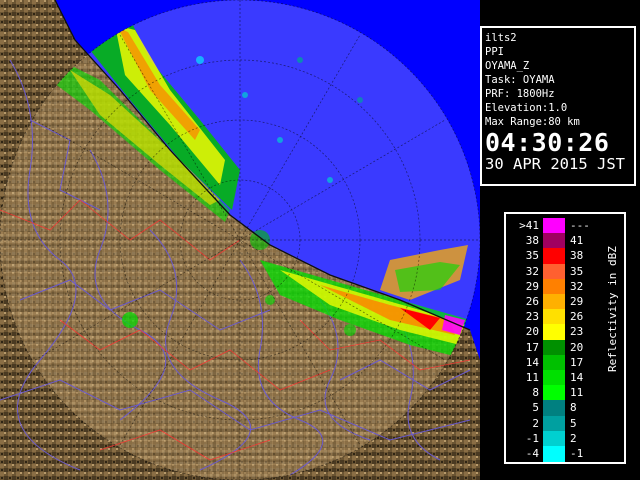 The image size is (640, 480). Describe the element at coordinates (577, 362) in the screenshot. I see `legend-high-label: 17` at that location.